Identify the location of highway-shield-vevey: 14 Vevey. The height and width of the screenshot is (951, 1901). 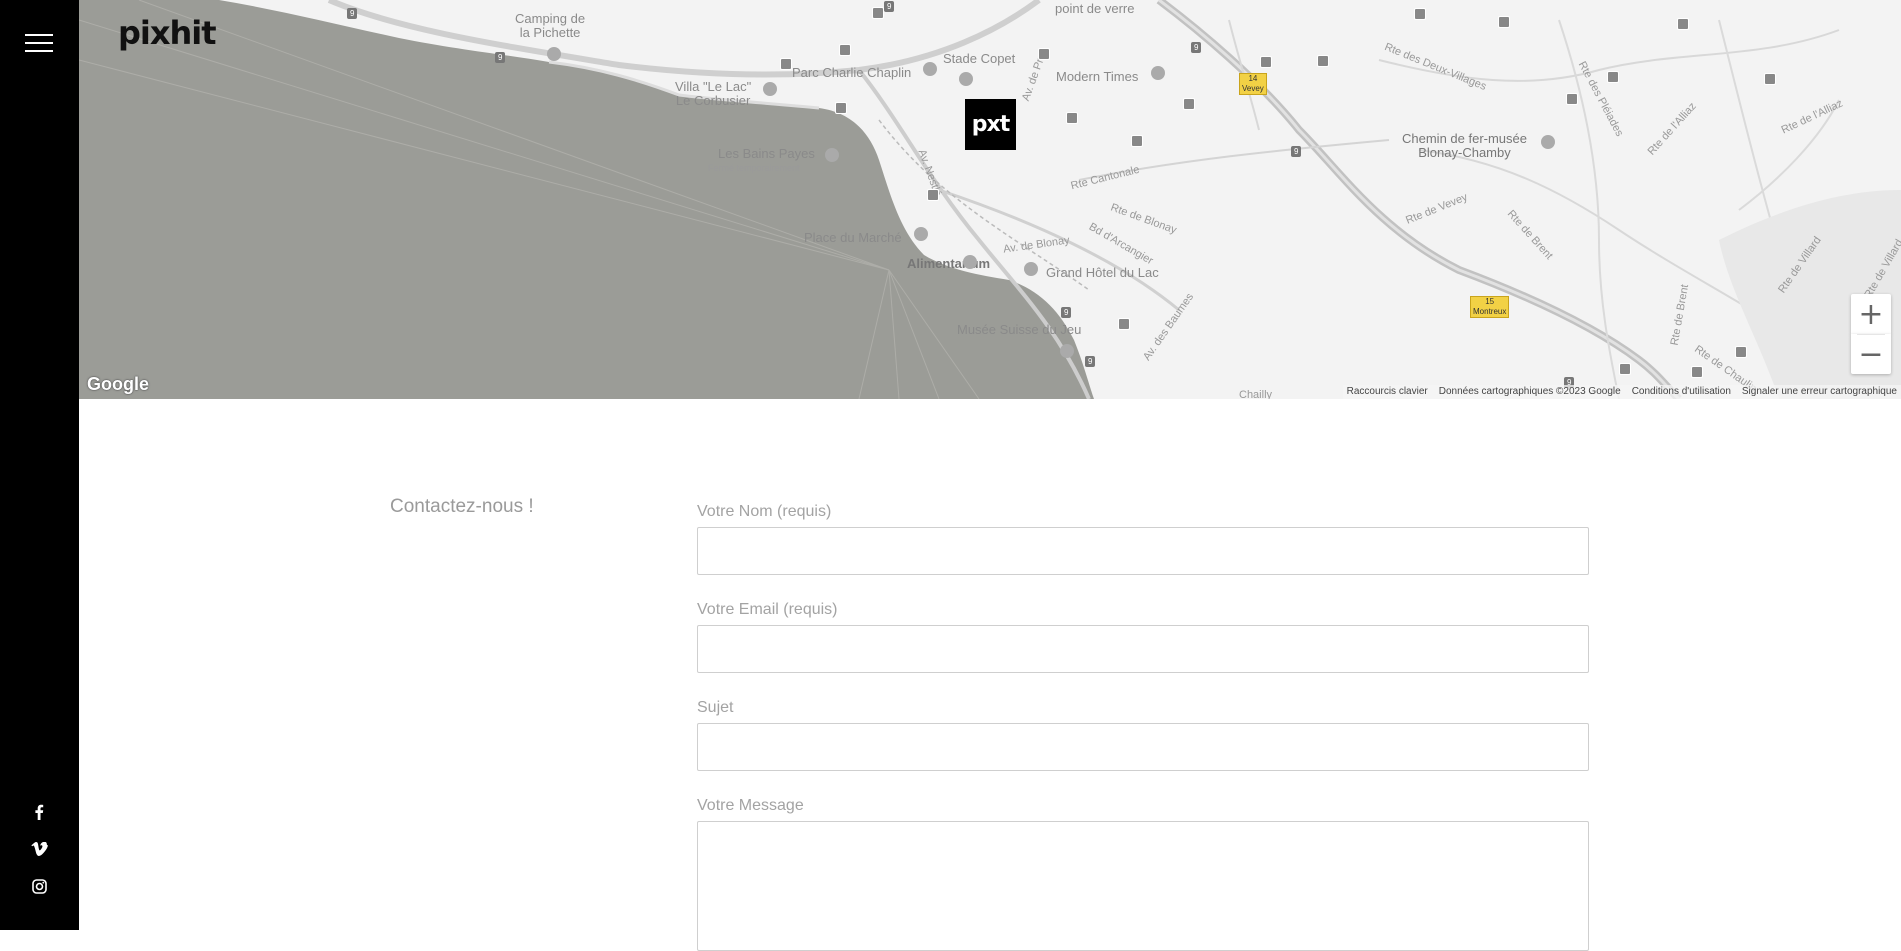
(1253, 84).